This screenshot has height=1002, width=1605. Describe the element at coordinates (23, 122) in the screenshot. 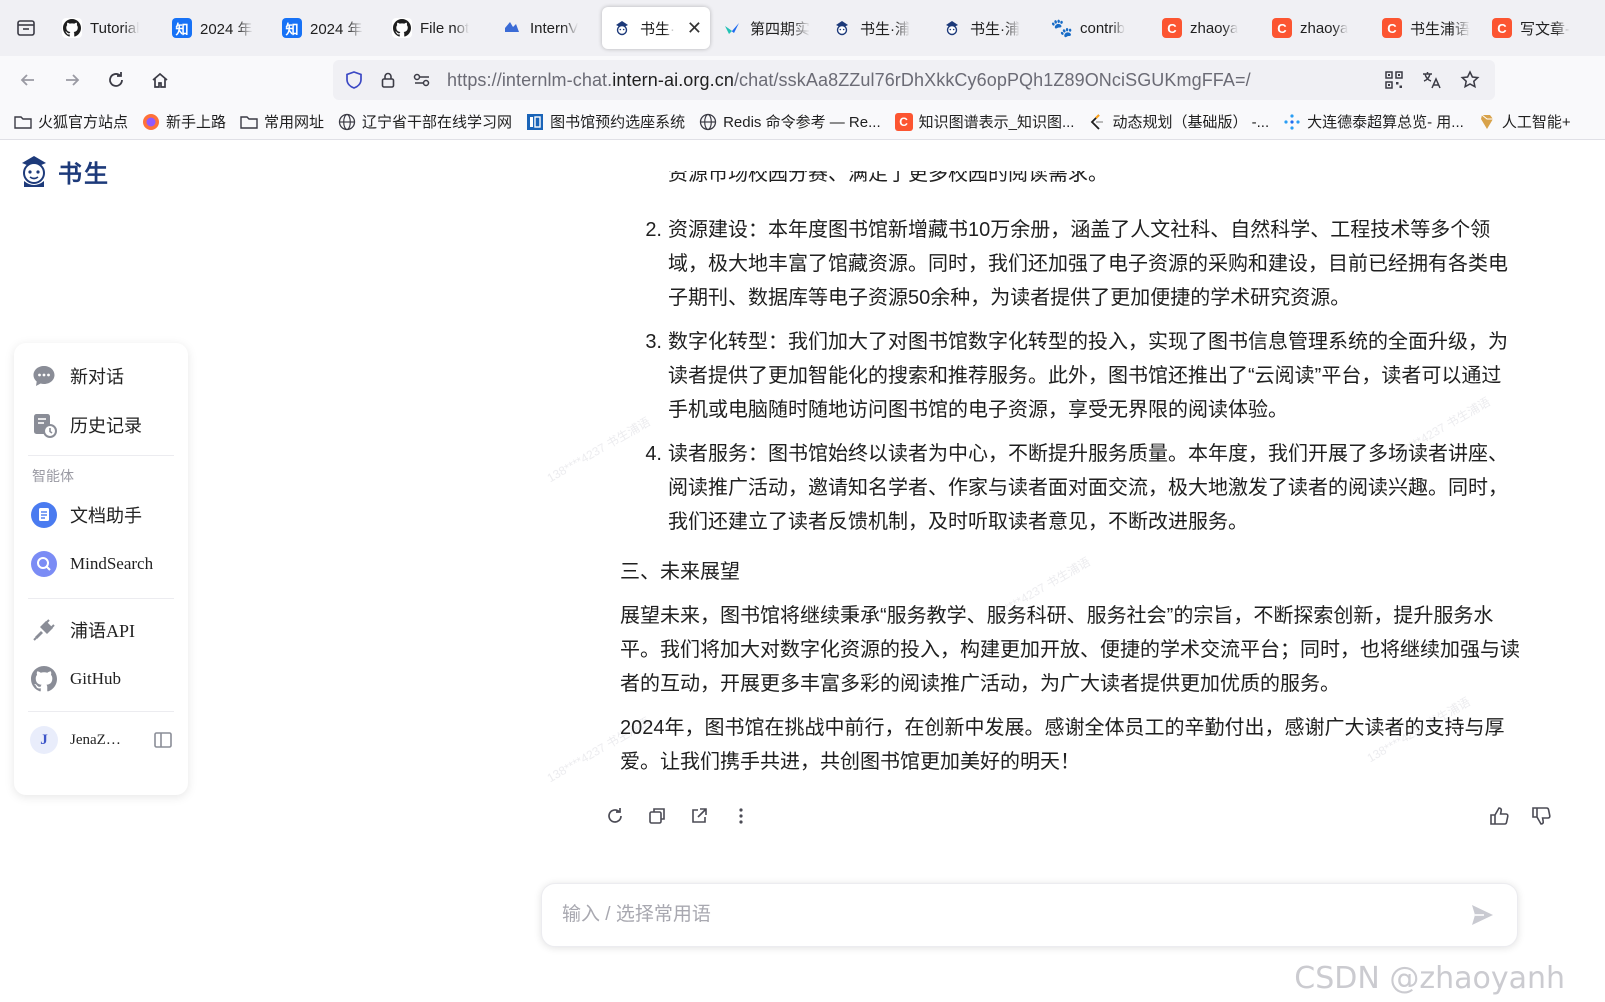

I see `folder-icon` at that location.